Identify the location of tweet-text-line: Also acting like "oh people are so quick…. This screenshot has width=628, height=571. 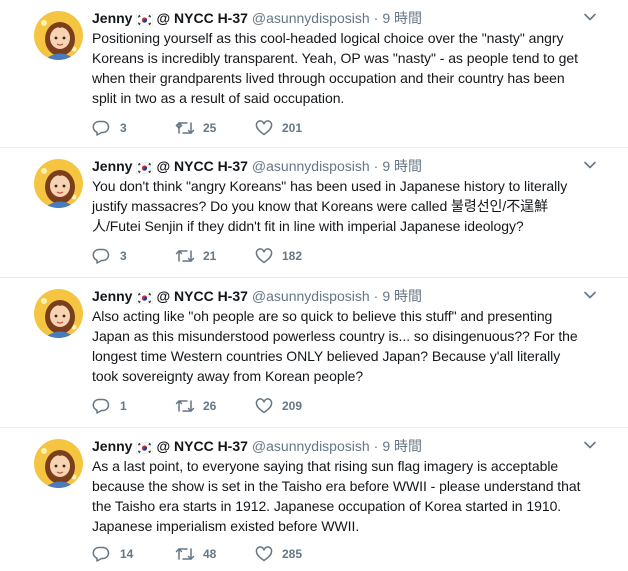
(322, 316).